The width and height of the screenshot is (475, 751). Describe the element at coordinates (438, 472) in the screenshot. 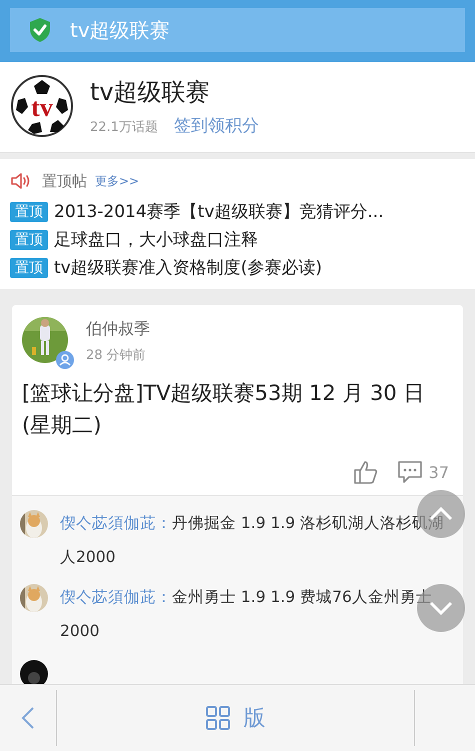

I see `comment-count: 37` at that location.